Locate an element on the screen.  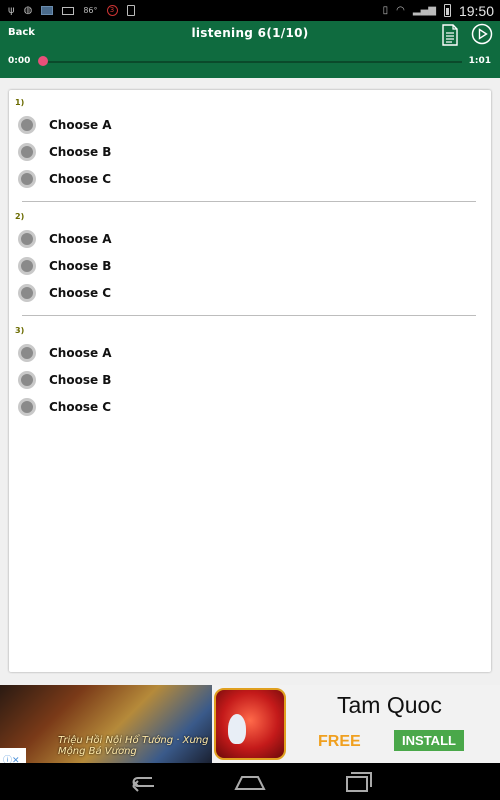
ad-free-label: FREE is located at coordinates (339, 741).